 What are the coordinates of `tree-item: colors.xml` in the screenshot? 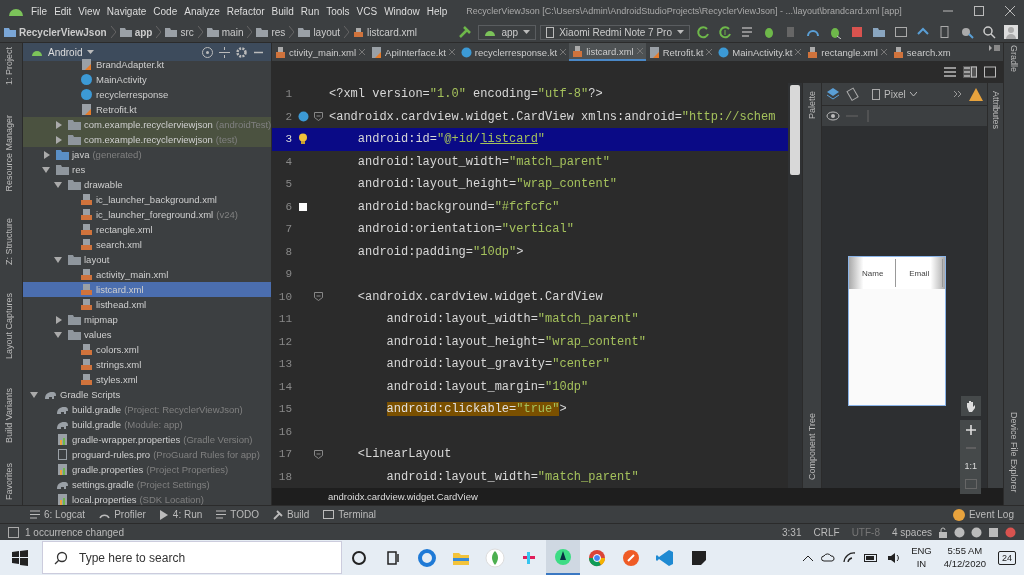 It's located at (147, 349).